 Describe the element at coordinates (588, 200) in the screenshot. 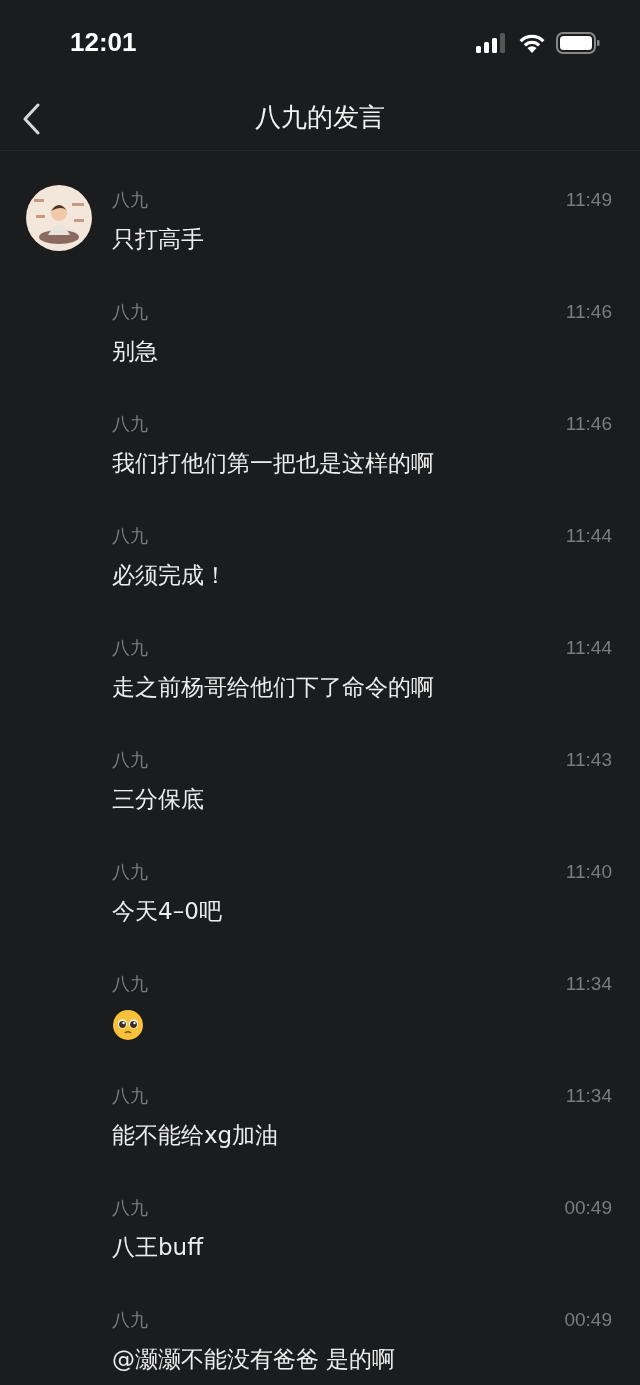

I see `message-time: 11:49` at that location.